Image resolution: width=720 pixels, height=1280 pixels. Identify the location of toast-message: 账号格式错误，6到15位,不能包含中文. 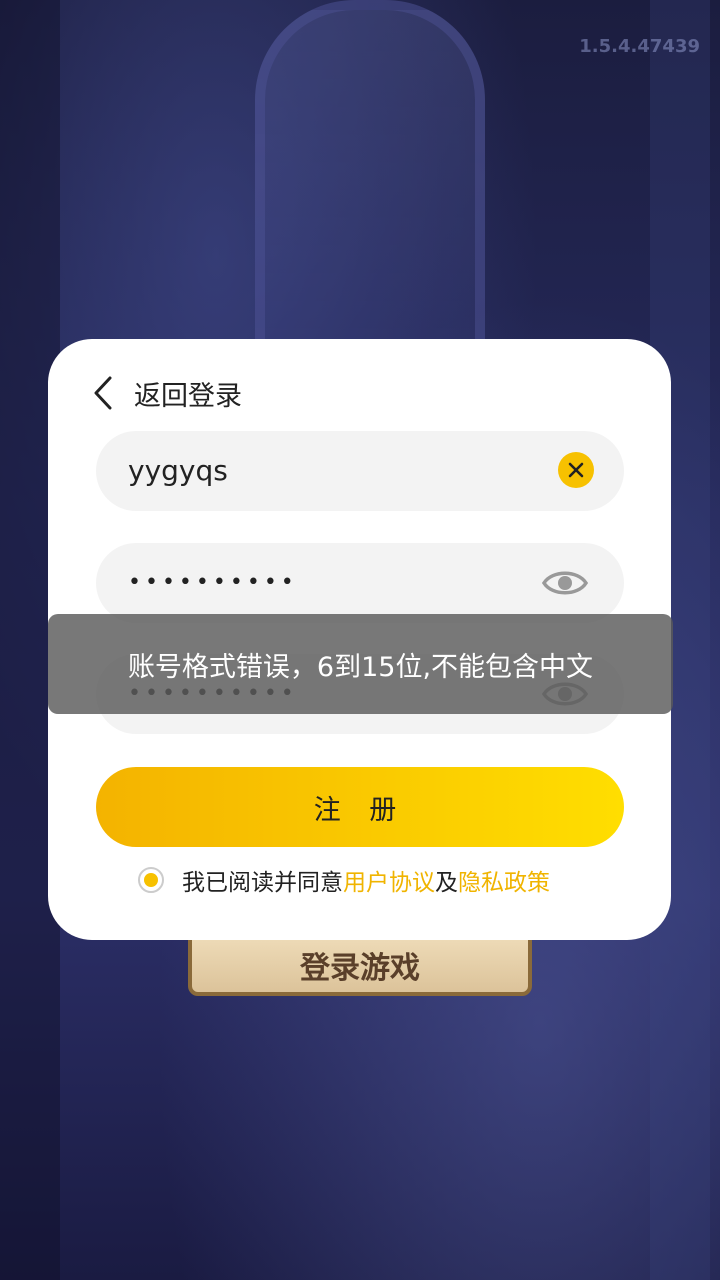
(360, 667).